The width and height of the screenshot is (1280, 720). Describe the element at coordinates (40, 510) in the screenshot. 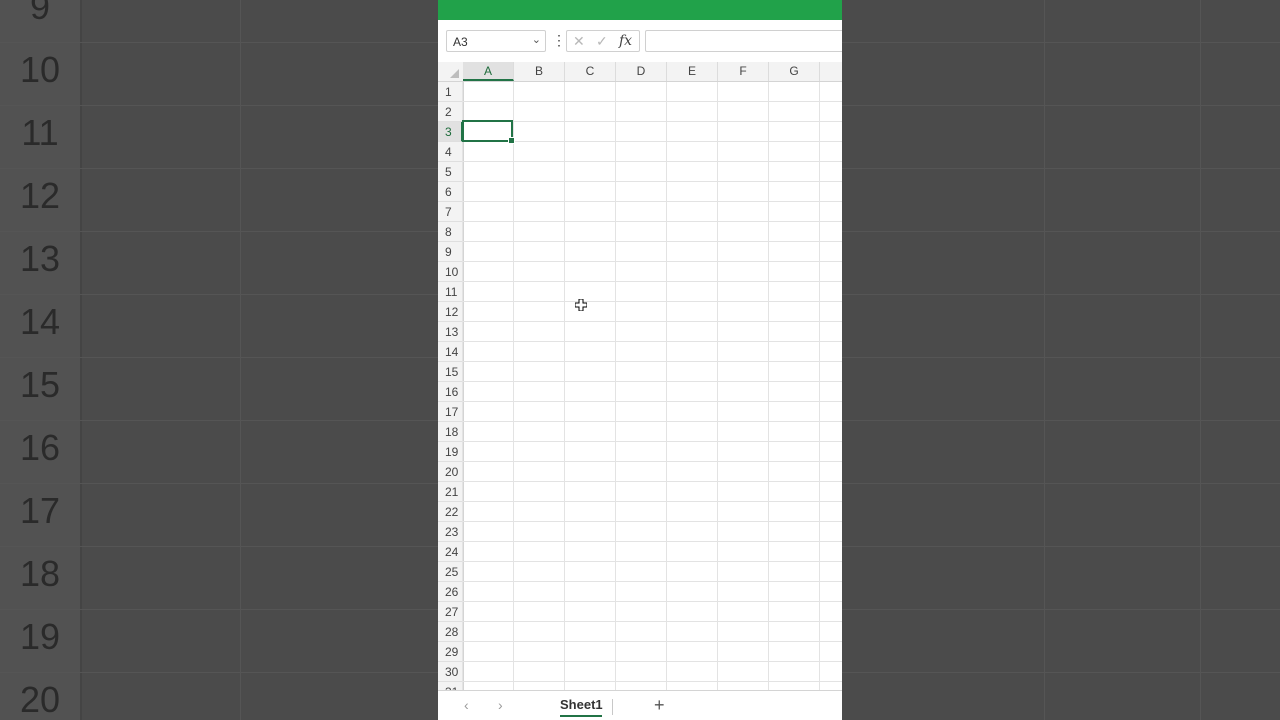

I see `background-row-number: 17` at that location.